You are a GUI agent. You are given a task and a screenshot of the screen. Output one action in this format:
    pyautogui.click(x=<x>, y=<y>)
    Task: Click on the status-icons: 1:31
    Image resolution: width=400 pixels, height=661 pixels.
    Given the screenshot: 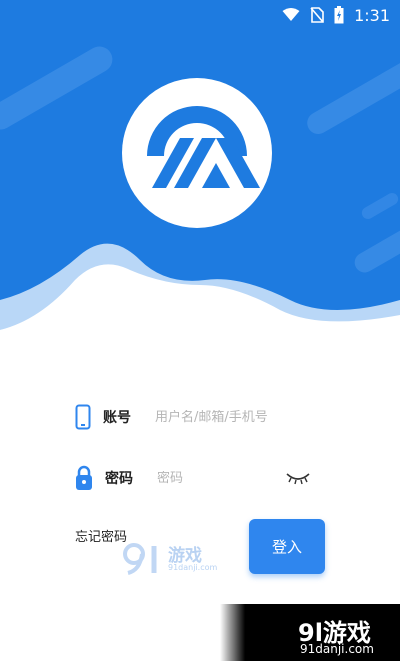 What is the action you would take?
    pyautogui.click(x=336, y=15)
    